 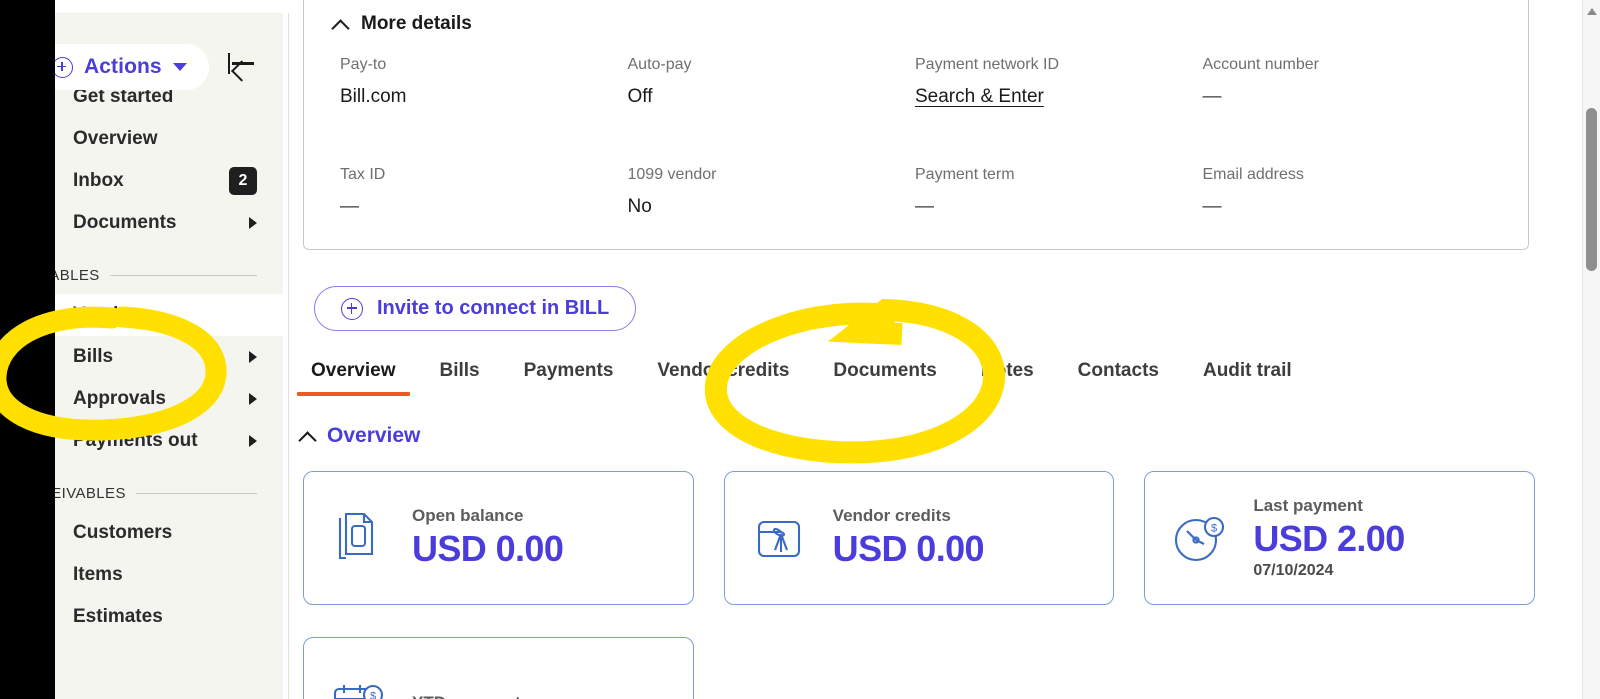 I want to click on invite-to-connect-button: Invite to connect in BILL, so click(x=475, y=308).